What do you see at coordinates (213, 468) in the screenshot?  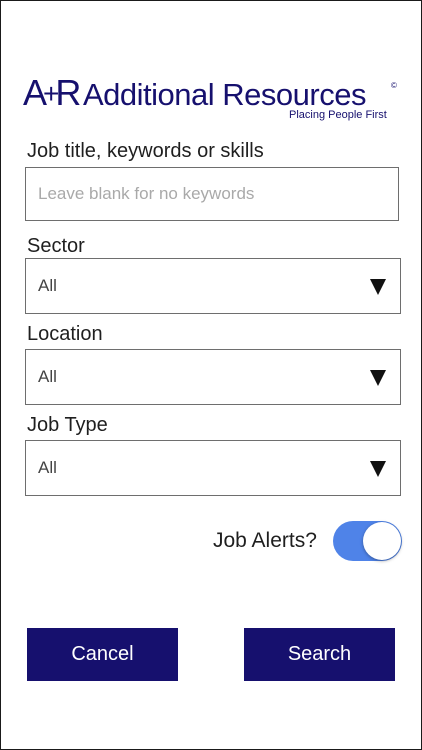 I see `job-type-select: All` at bounding box center [213, 468].